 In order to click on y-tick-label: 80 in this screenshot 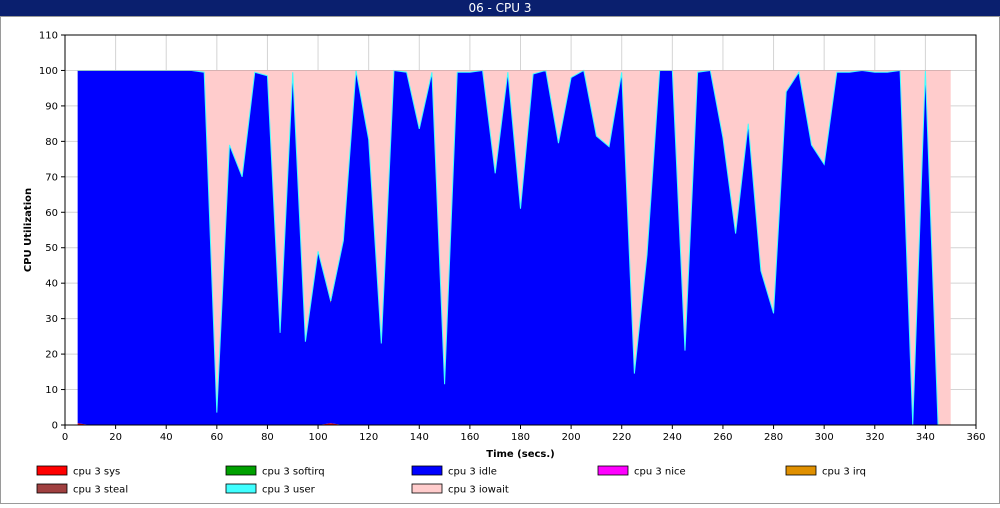, I will do `click(51, 142)`.